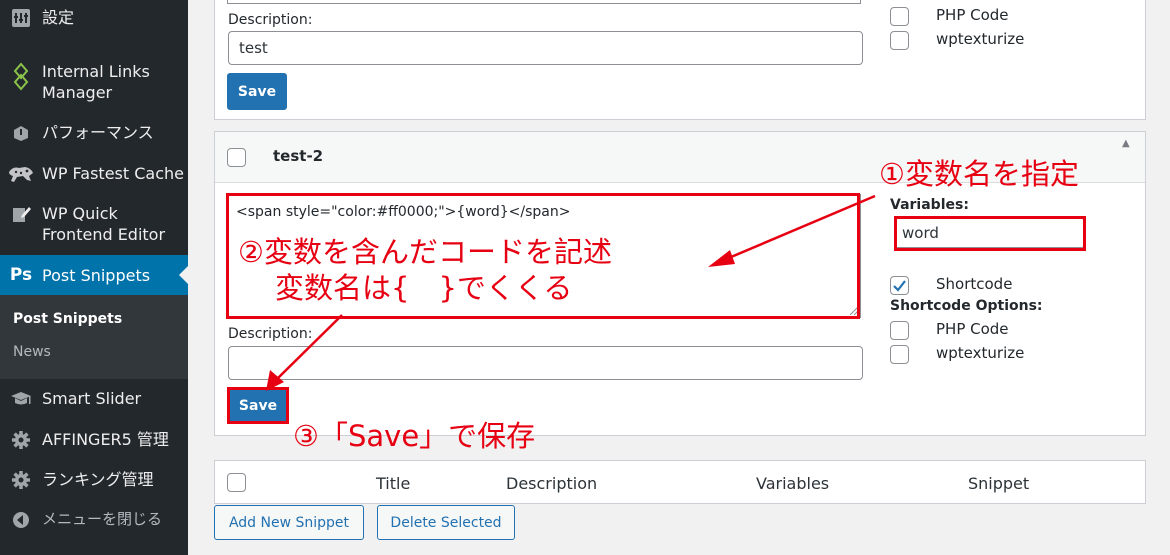 Image resolution: width=1170 pixels, height=555 pixels. What do you see at coordinates (21, 76) in the screenshot?
I see `internal-links-icon` at bounding box center [21, 76].